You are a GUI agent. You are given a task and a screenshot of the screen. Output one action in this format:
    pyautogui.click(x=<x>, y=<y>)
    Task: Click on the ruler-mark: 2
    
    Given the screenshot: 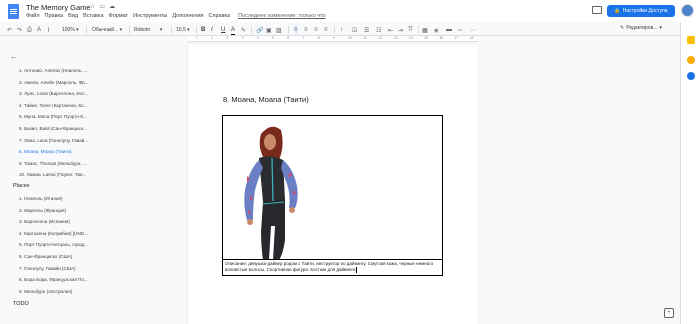 What is the action you would take?
    pyautogui.click(x=227, y=38)
    